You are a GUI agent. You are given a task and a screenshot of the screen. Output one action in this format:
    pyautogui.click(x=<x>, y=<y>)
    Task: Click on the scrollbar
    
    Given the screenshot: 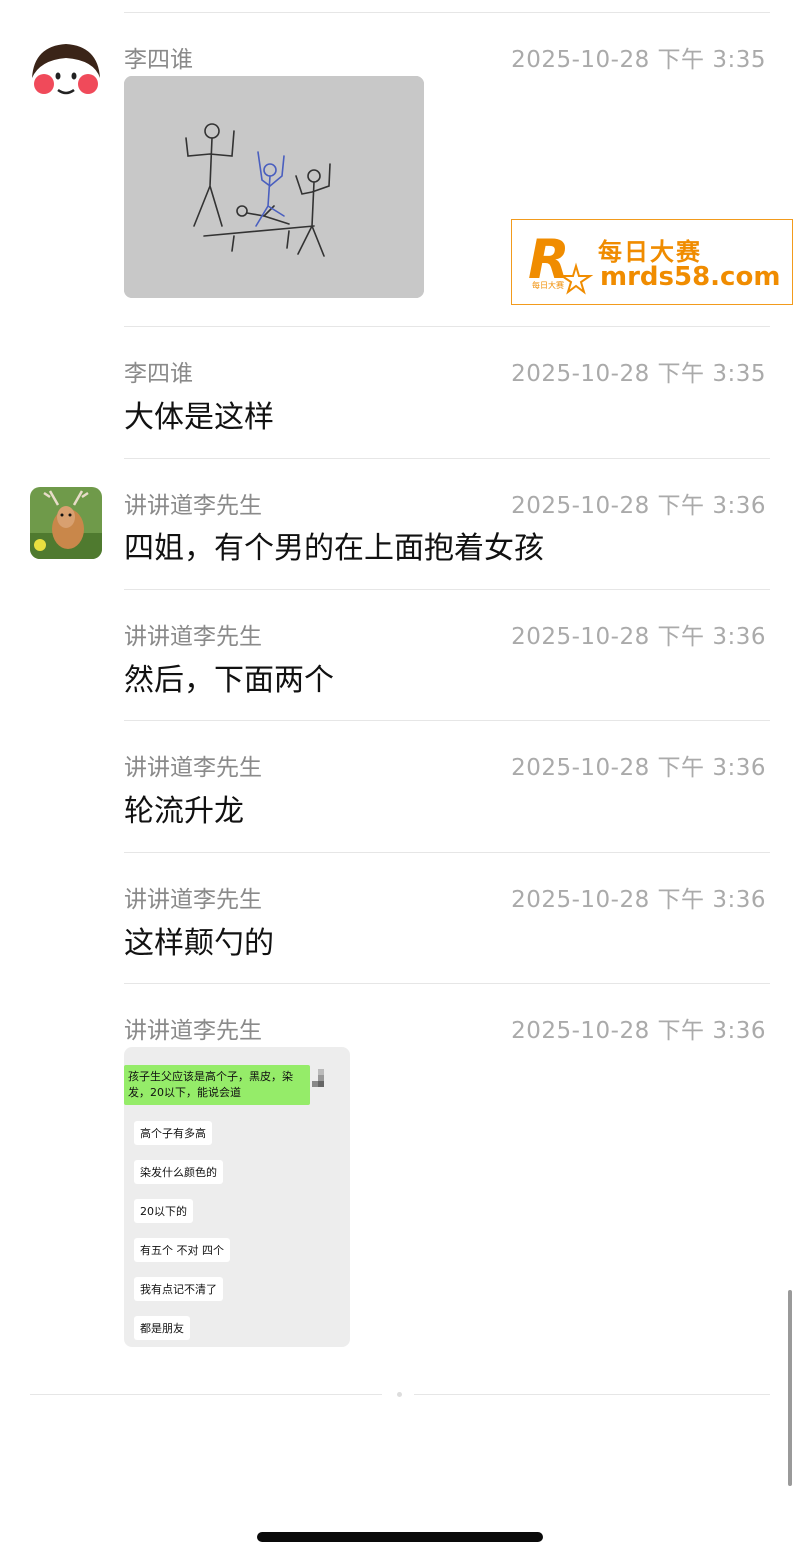 What is the action you would take?
    pyautogui.click(x=790, y=1388)
    